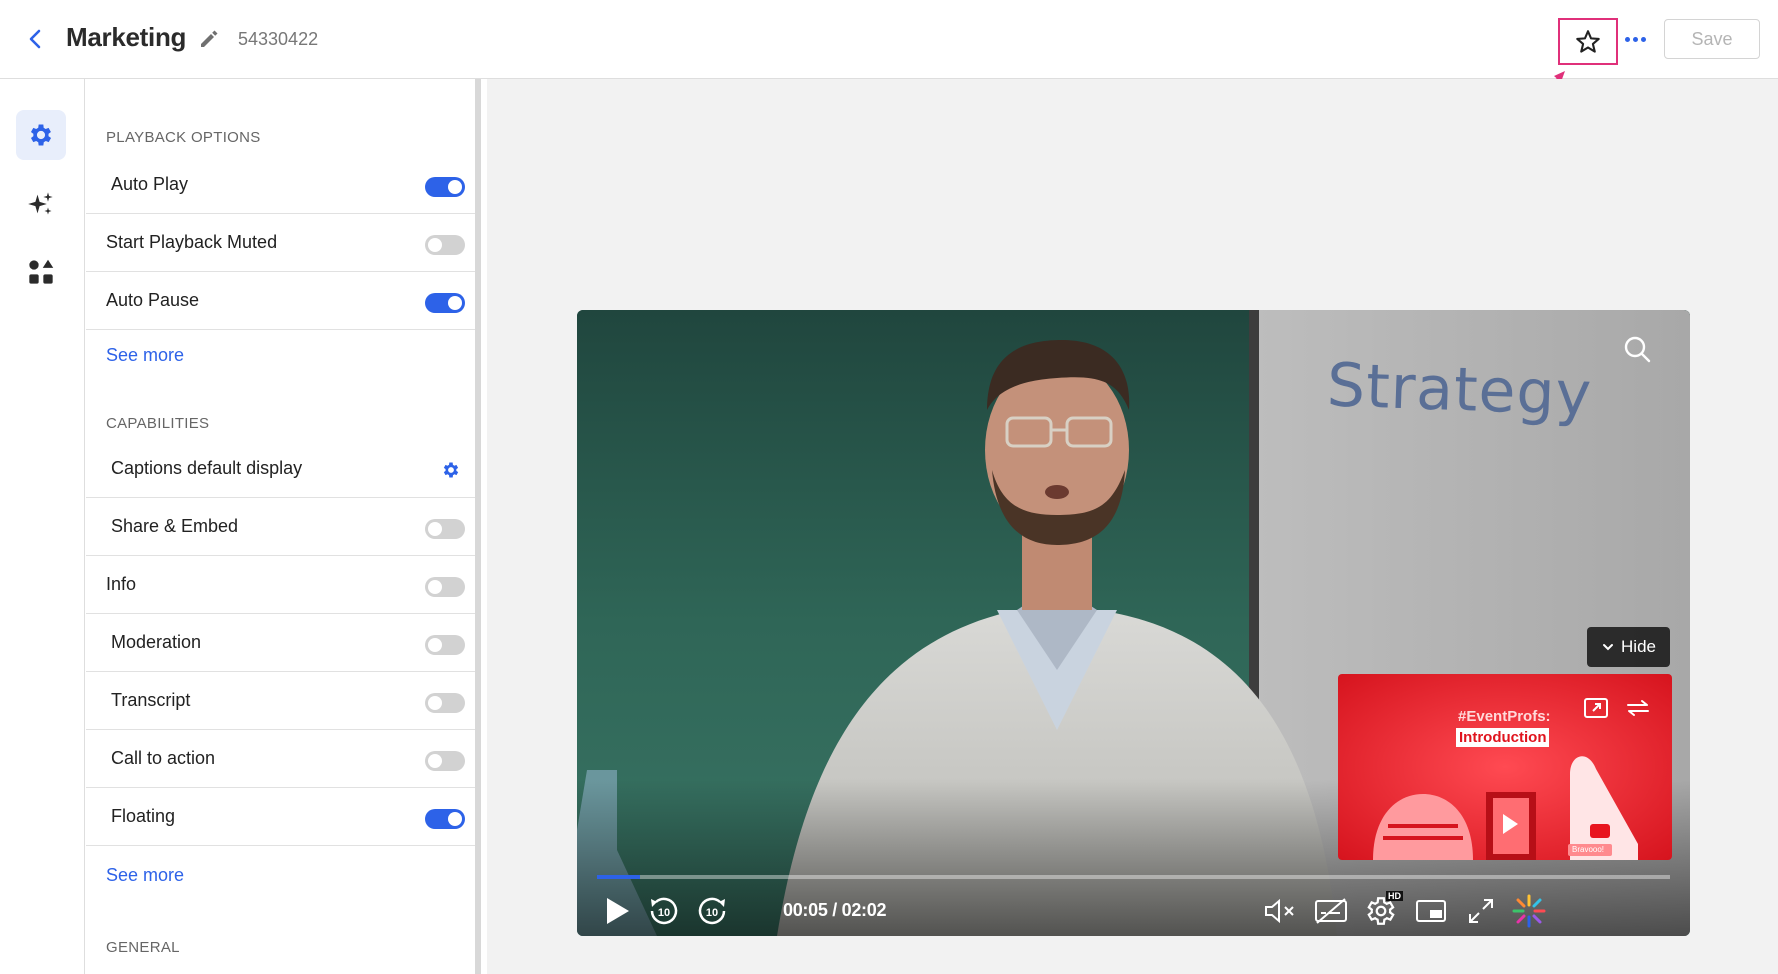 Image resolution: width=1778 pixels, height=974 pixels. What do you see at coordinates (42, 526) in the screenshot?
I see `left-rail` at bounding box center [42, 526].